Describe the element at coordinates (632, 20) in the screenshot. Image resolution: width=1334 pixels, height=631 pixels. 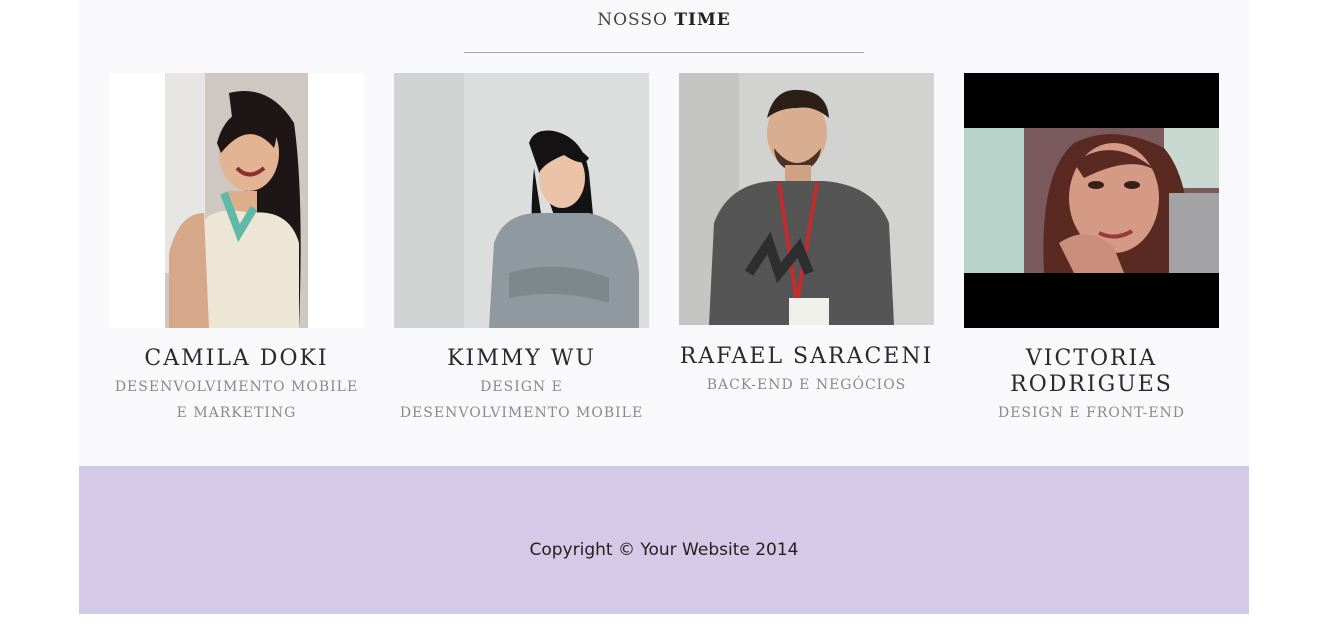
I see `section-title-light: NOSSO` at that location.